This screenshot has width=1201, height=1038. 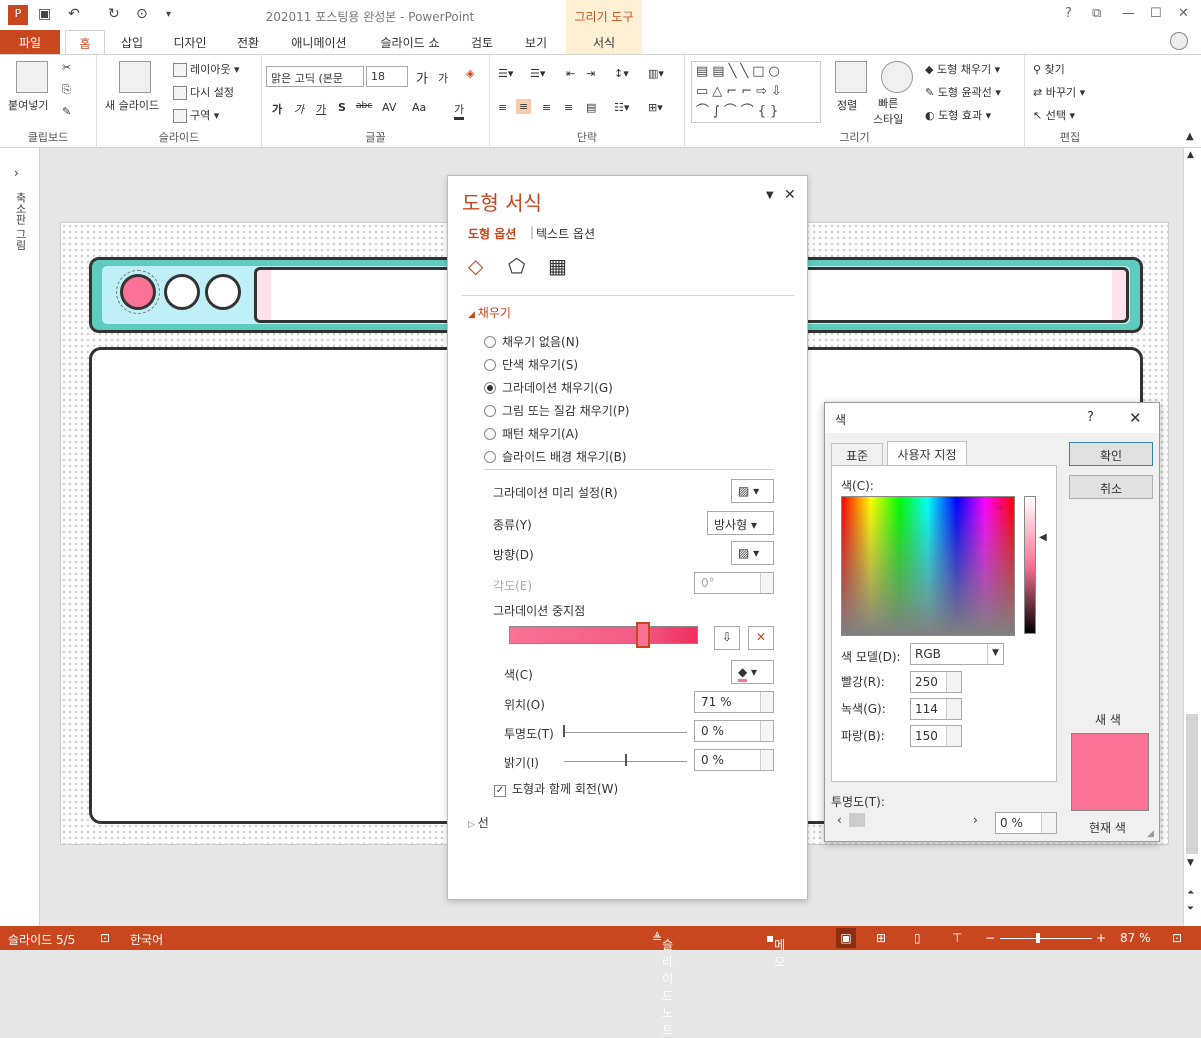 I want to click on notes-button: ≜ 슬라이드 노트, so click(x=662, y=984).